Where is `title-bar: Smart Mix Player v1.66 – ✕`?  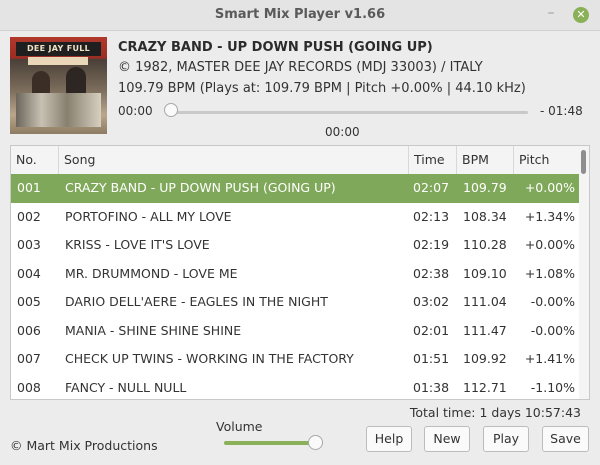
title-bar: Smart Mix Player v1.66 – ✕ is located at coordinates (300, 15).